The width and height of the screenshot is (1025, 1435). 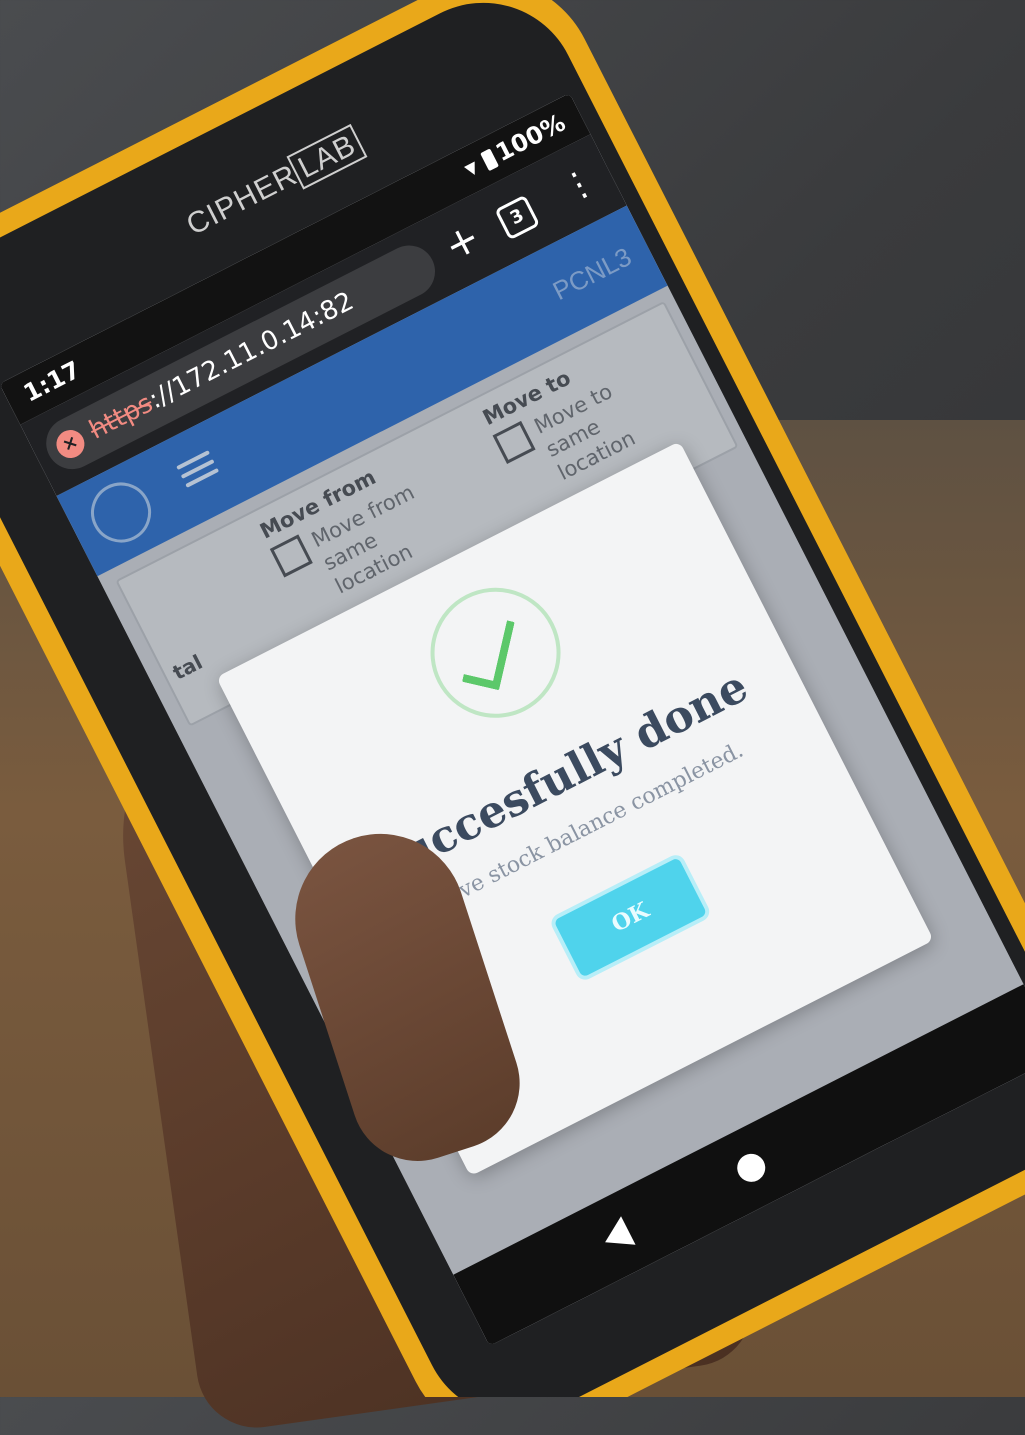 What do you see at coordinates (462, 242) in the screenshot?
I see `new-tab-button: +` at bounding box center [462, 242].